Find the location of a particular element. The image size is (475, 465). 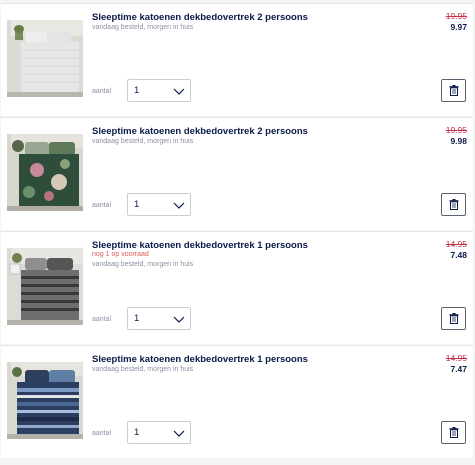

stock-warning: nog 1 op voorraad is located at coordinates (120, 254).